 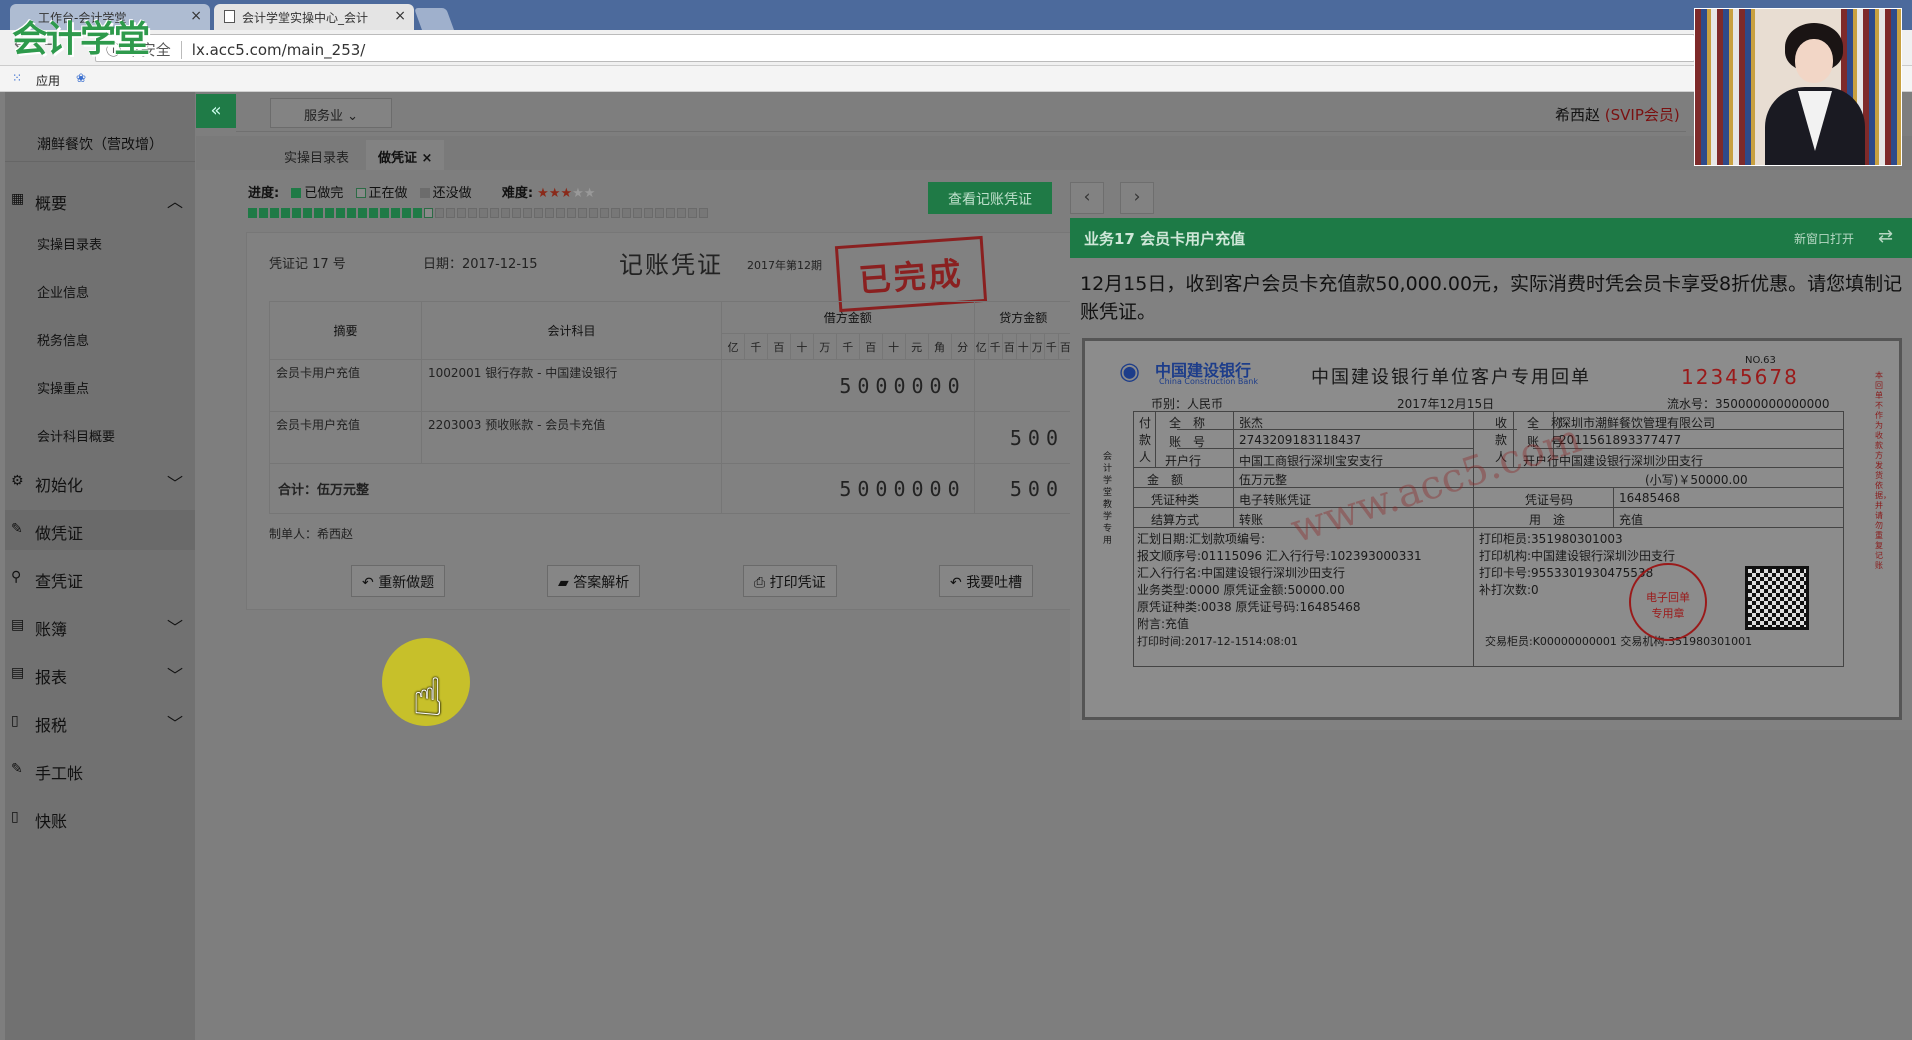 What do you see at coordinates (939, 346) in the screenshot?
I see `digit-unit: 角` at bounding box center [939, 346].